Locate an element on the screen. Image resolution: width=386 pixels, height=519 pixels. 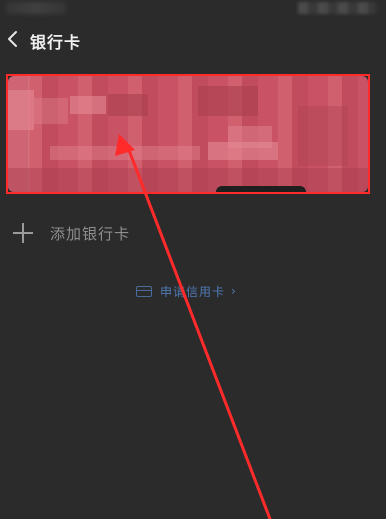
chevron-left-icon is located at coordinates (12, 39).